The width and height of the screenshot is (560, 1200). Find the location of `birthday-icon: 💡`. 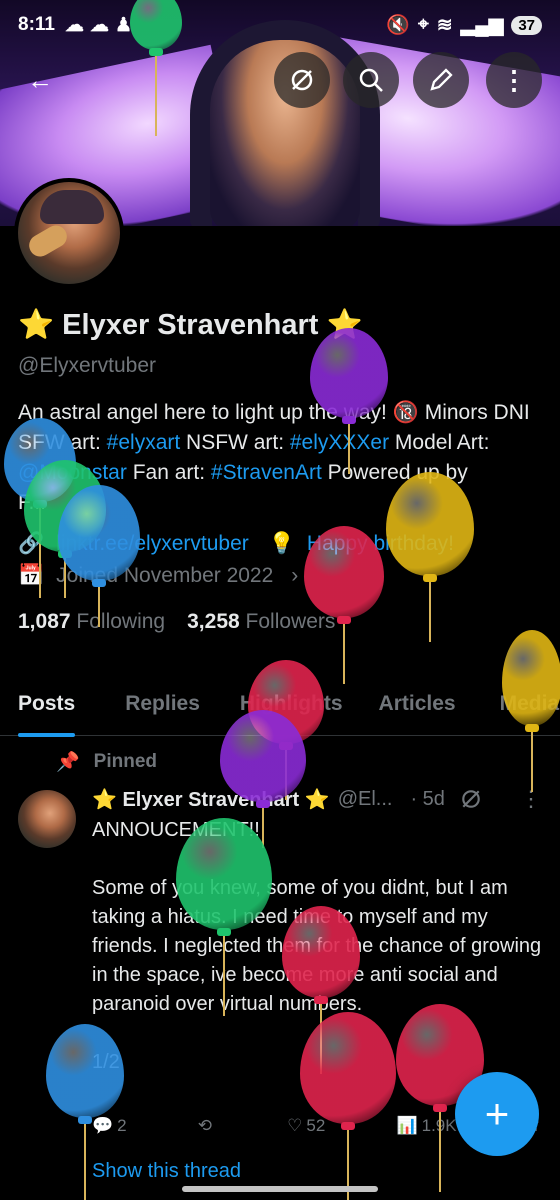

birthday-icon: 💡 is located at coordinates (281, 543).